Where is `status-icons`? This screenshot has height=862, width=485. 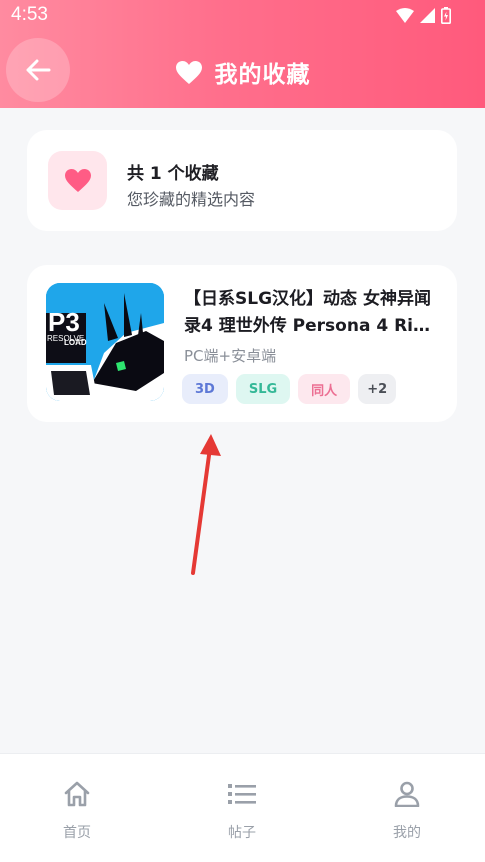 status-icons is located at coordinates (423, 15).